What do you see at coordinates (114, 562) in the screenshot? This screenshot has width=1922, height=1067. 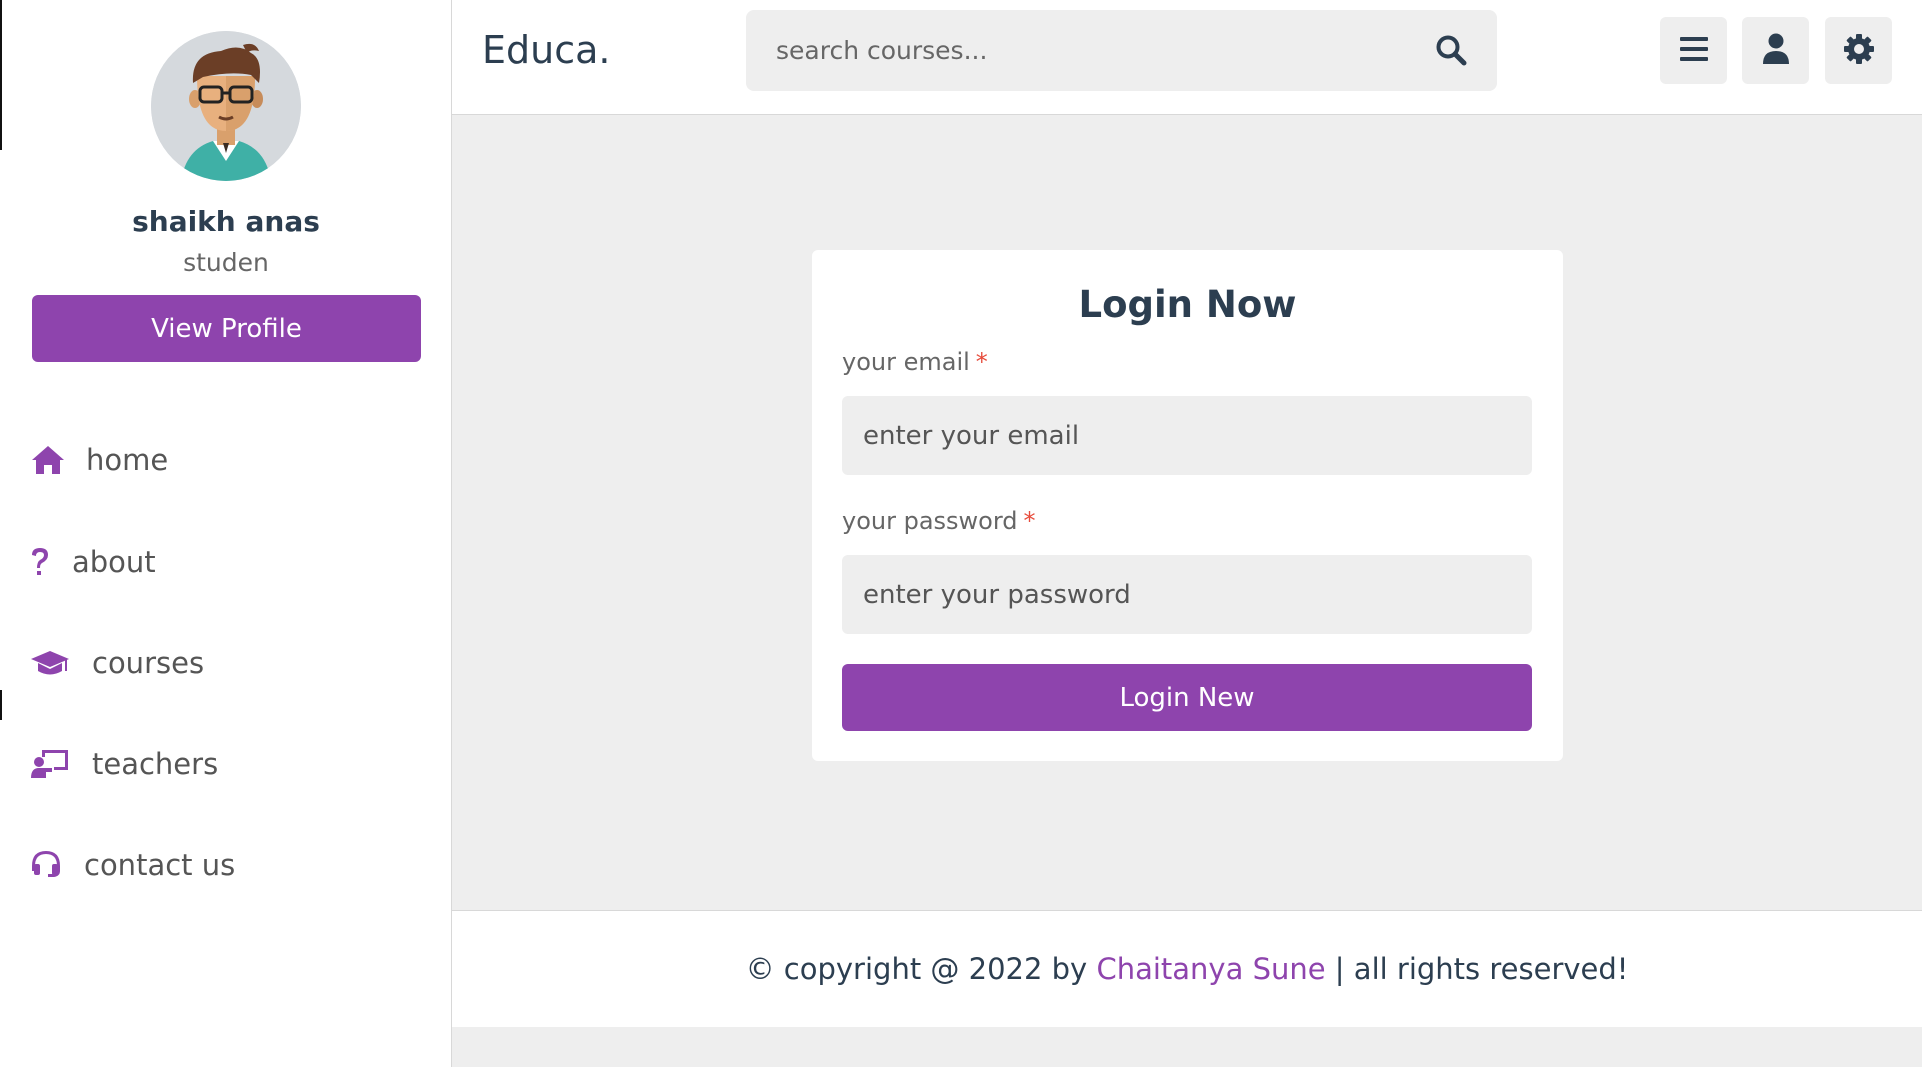 I see `sidebar-item-label: about` at bounding box center [114, 562].